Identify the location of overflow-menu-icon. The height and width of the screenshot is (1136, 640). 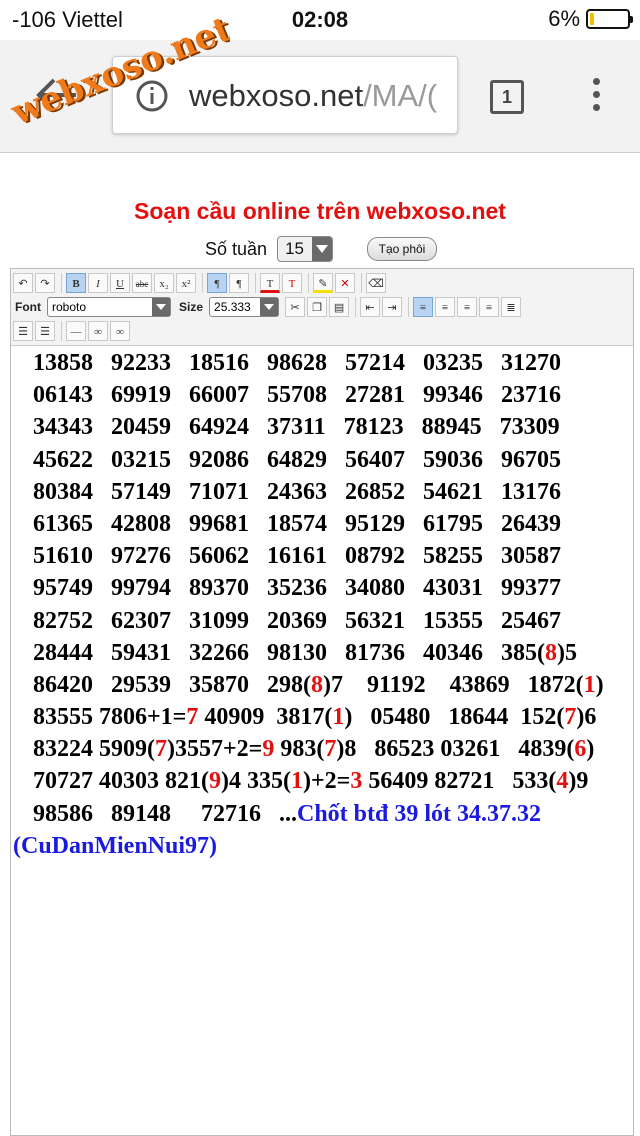
(596, 98).